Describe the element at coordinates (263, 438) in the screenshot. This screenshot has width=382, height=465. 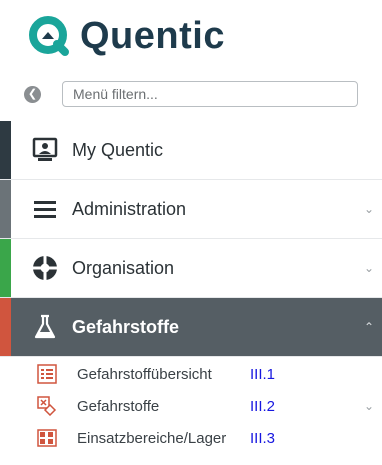
I see `submenu-code: III.3` at that location.